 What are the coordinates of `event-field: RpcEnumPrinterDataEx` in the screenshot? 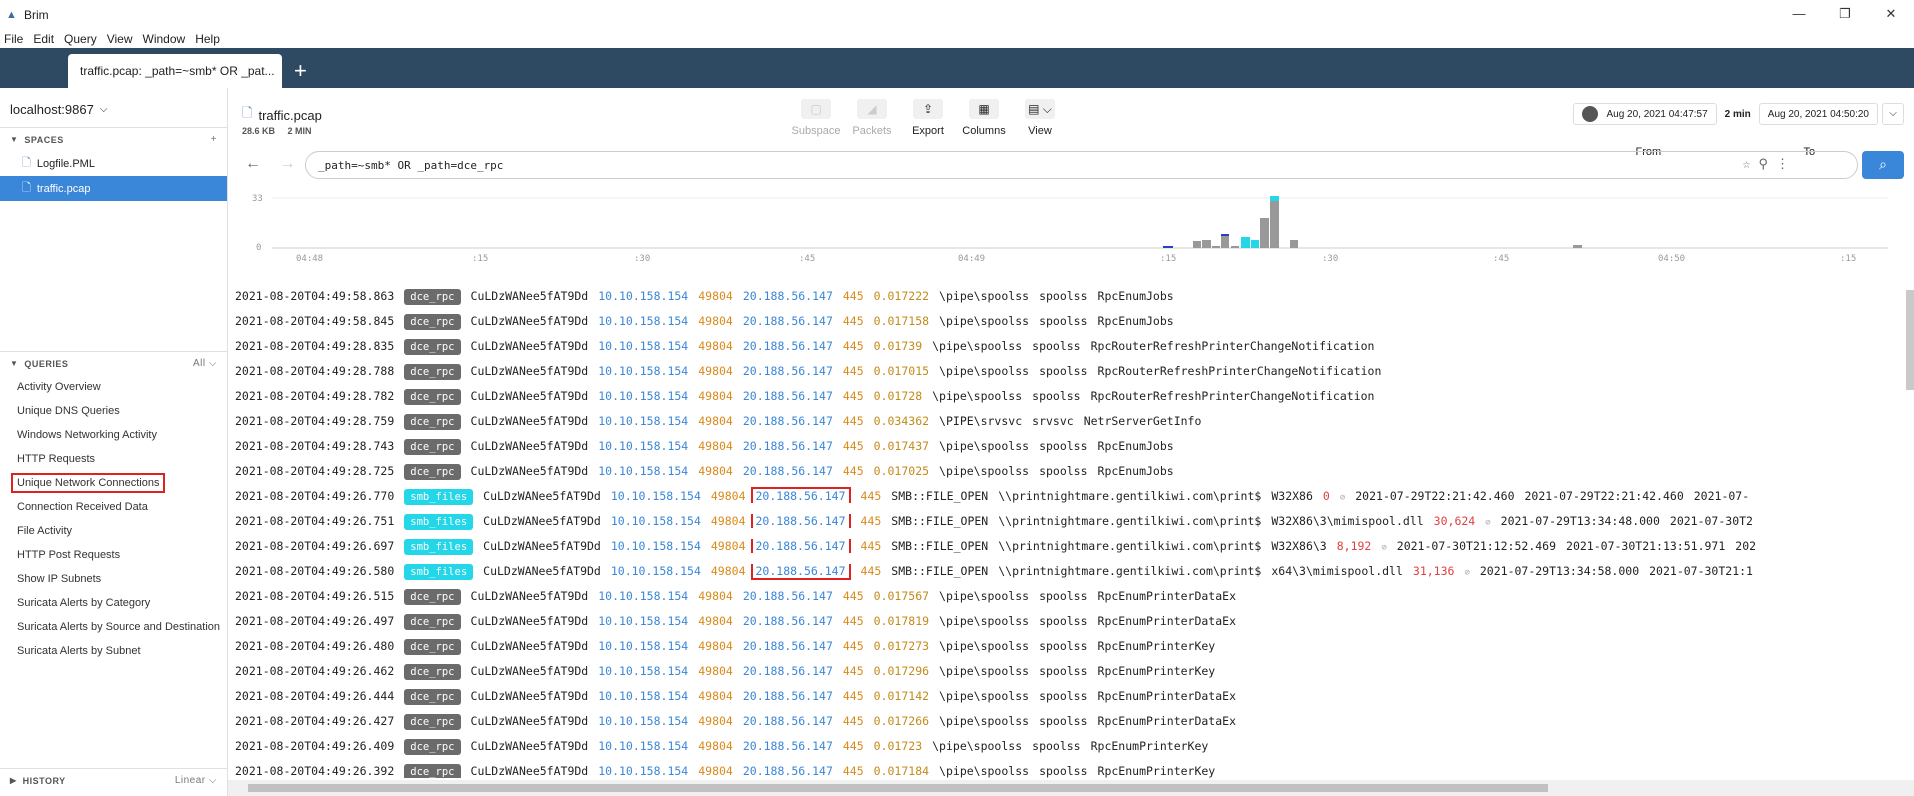 It's located at (1167, 596).